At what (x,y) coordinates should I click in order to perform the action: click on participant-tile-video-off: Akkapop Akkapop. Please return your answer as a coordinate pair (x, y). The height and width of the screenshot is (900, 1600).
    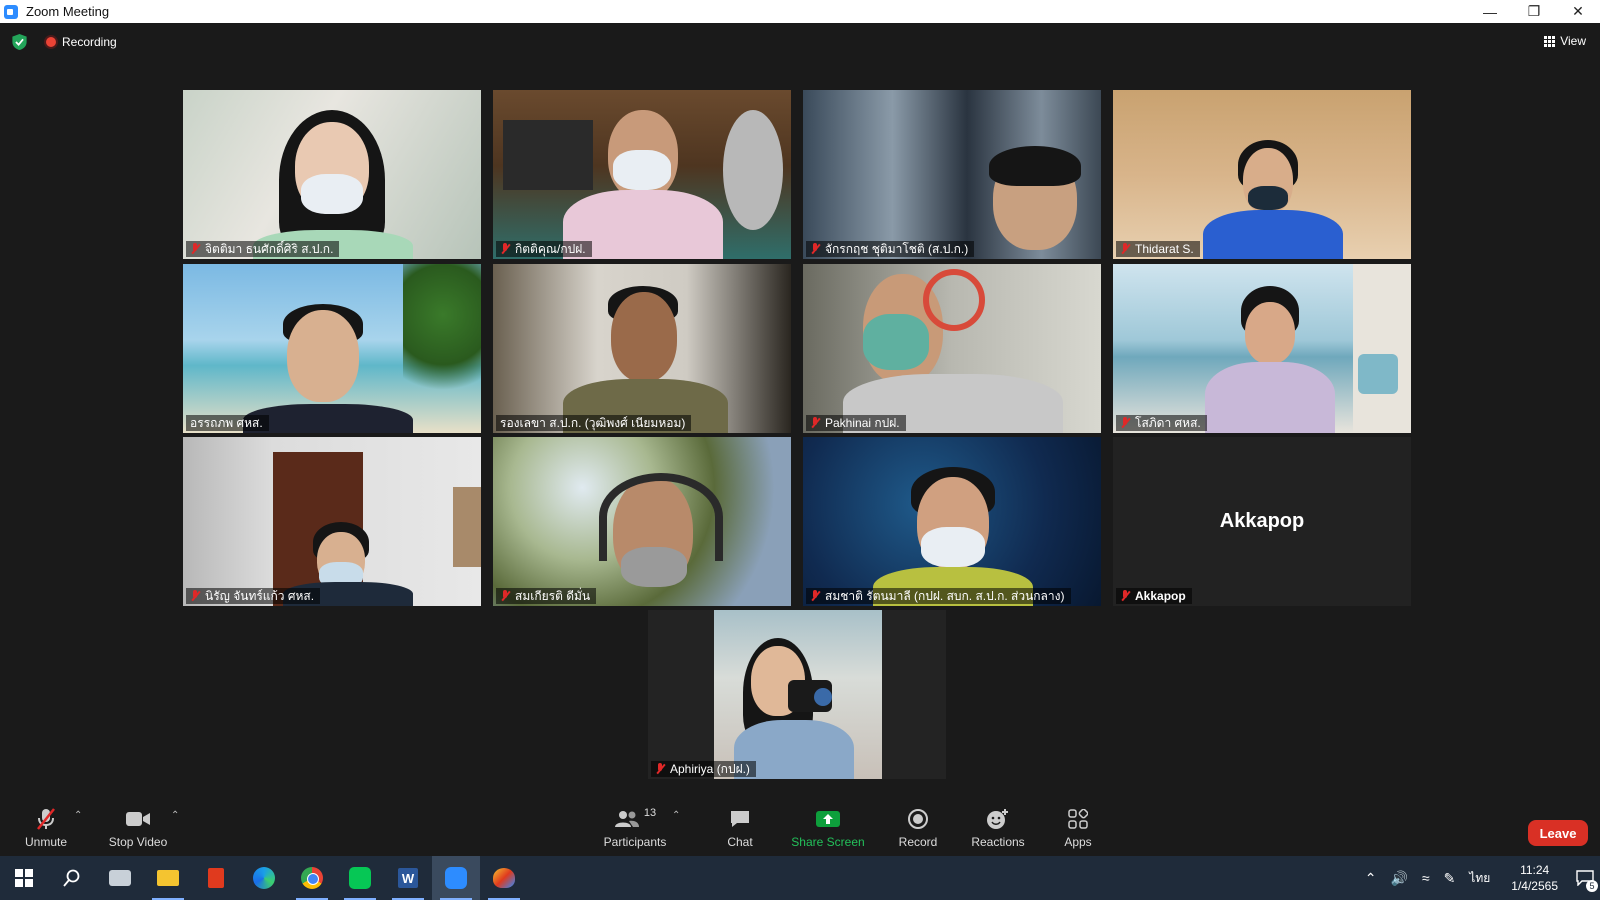
    Looking at the image, I should click on (1262, 521).